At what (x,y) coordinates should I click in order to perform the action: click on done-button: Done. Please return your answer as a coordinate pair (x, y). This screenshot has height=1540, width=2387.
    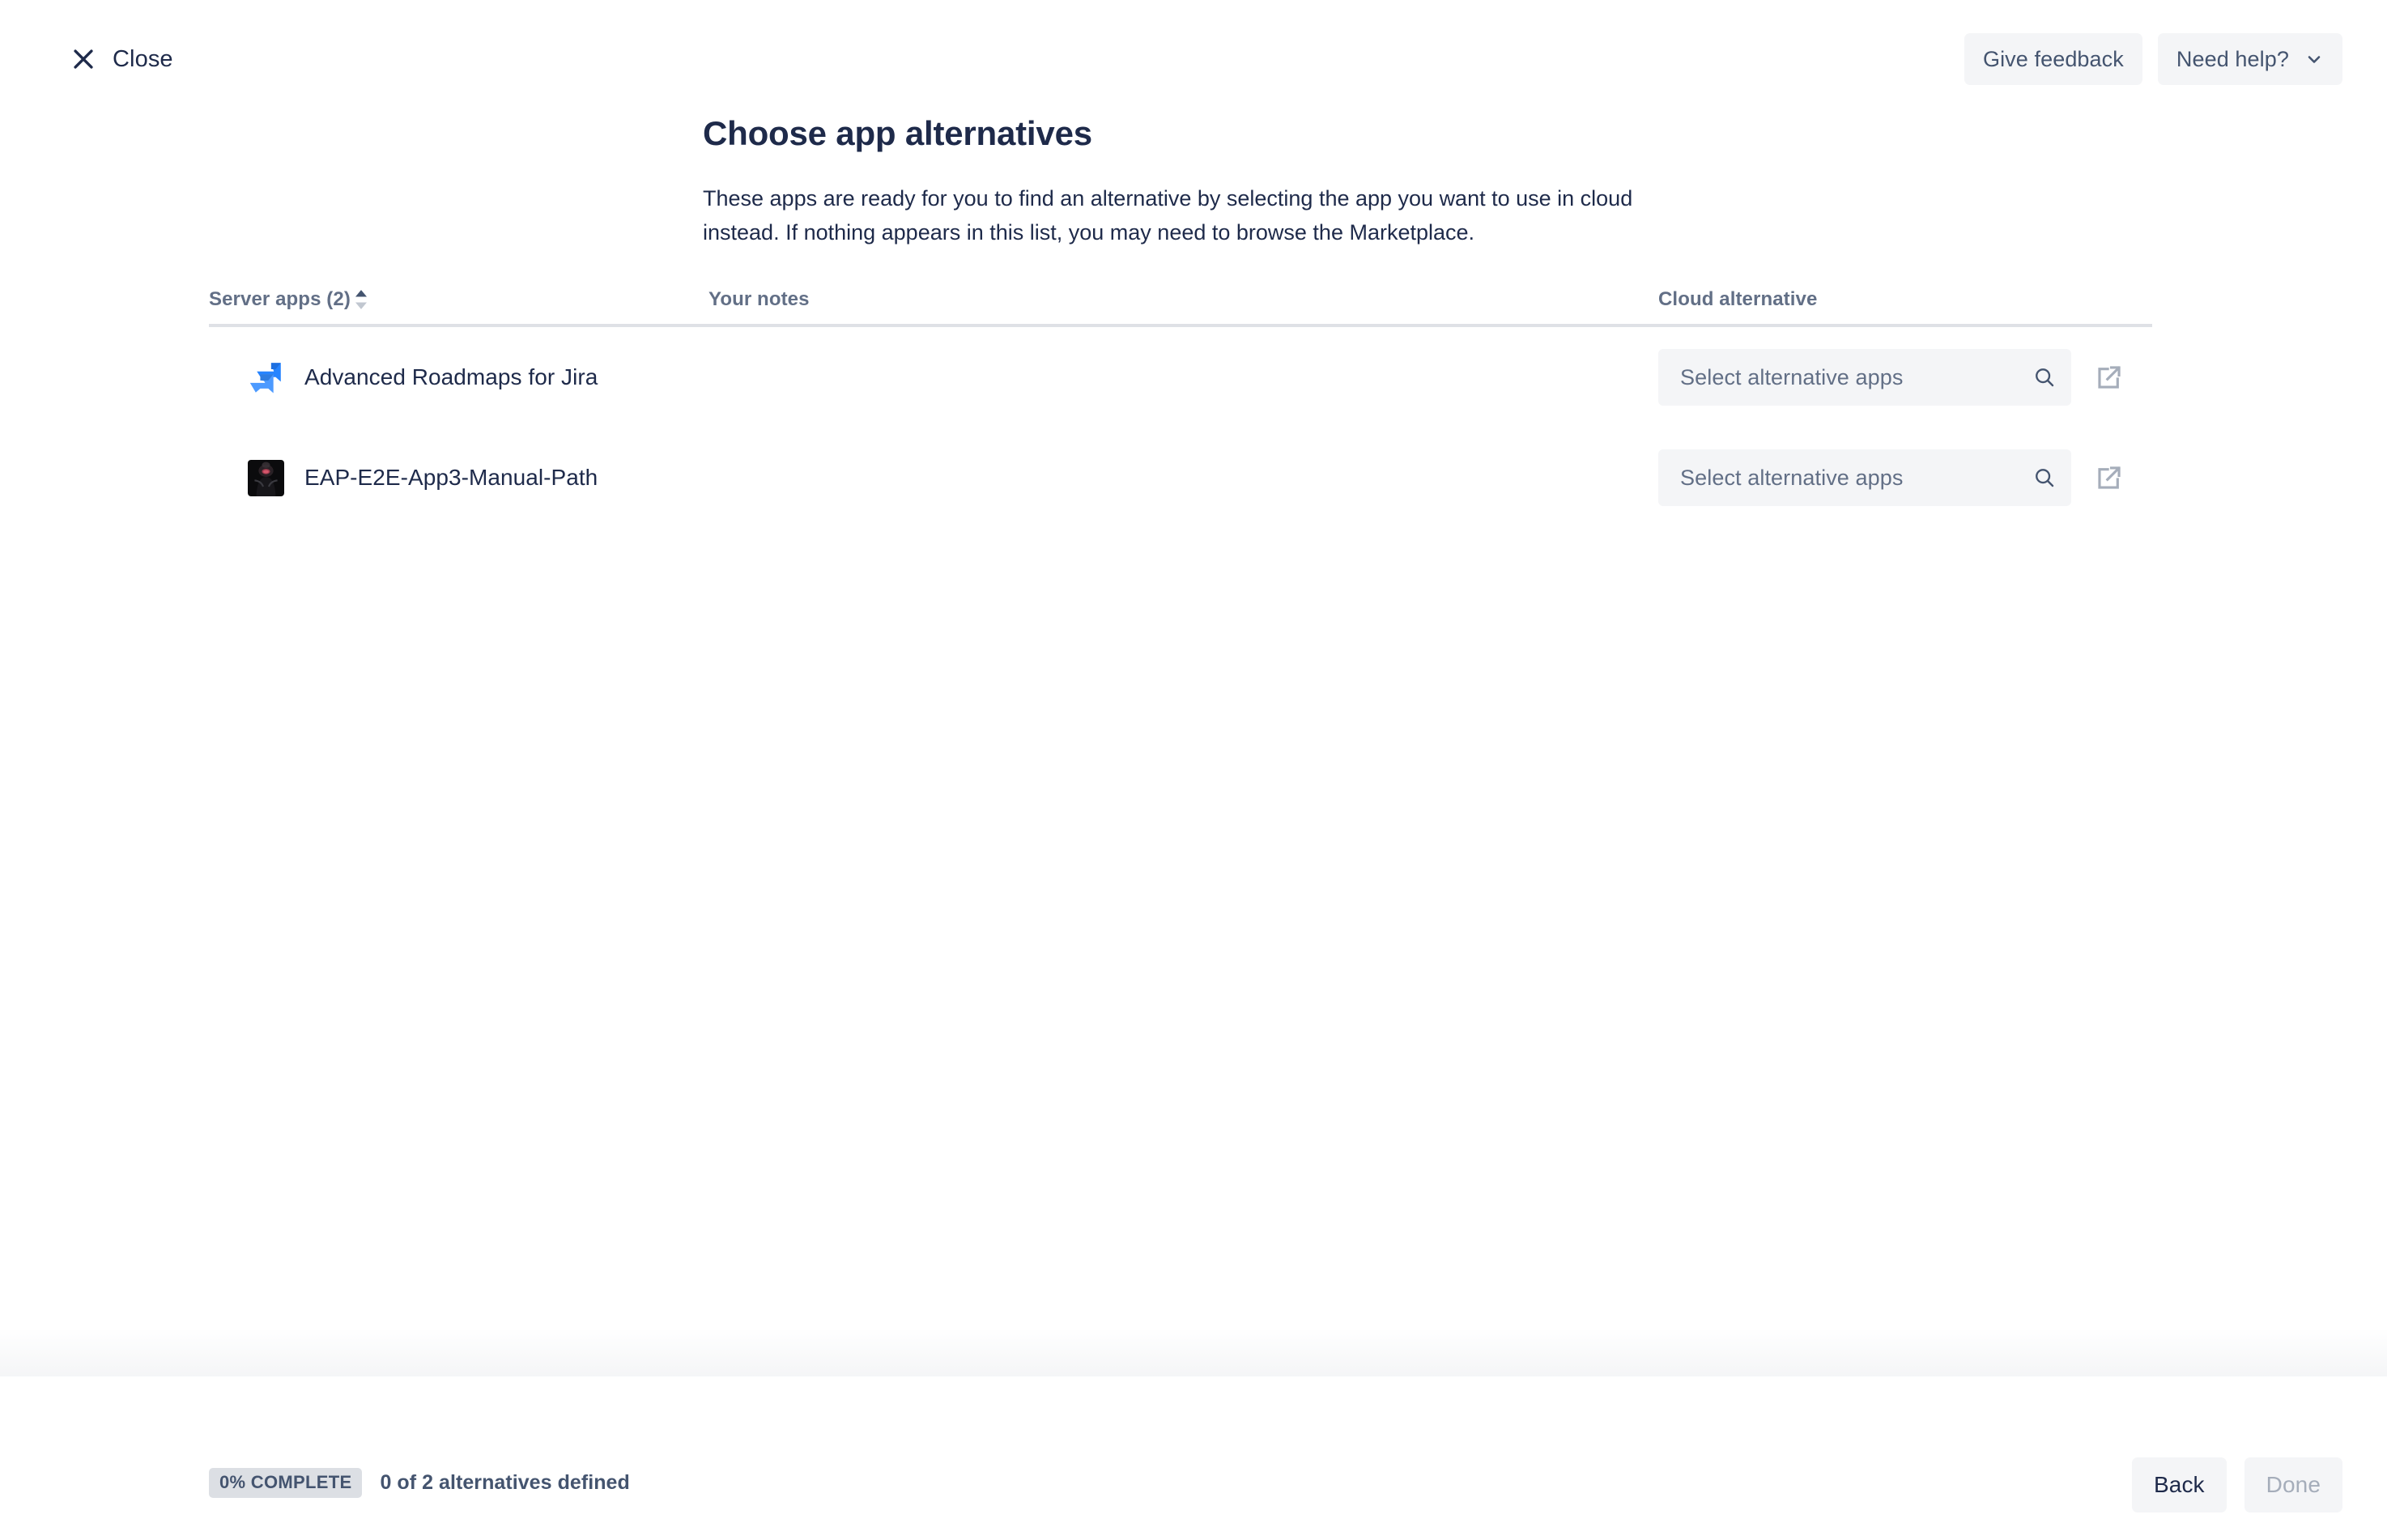
    Looking at the image, I should click on (2293, 1484).